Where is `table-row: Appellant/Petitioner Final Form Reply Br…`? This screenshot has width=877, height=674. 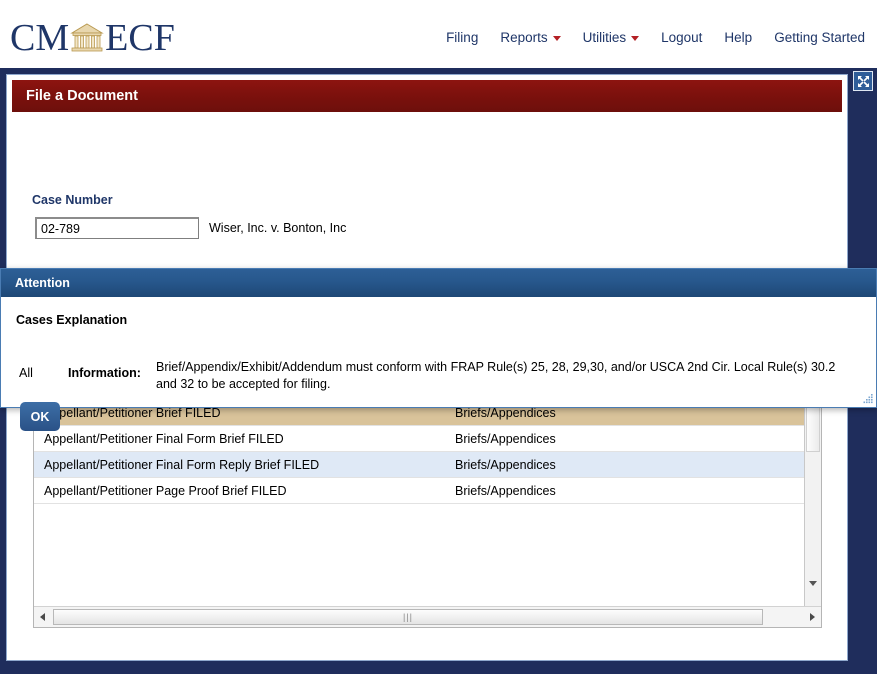
table-row: Appellant/Petitioner Final Form Reply Br… is located at coordinates (427, 465).